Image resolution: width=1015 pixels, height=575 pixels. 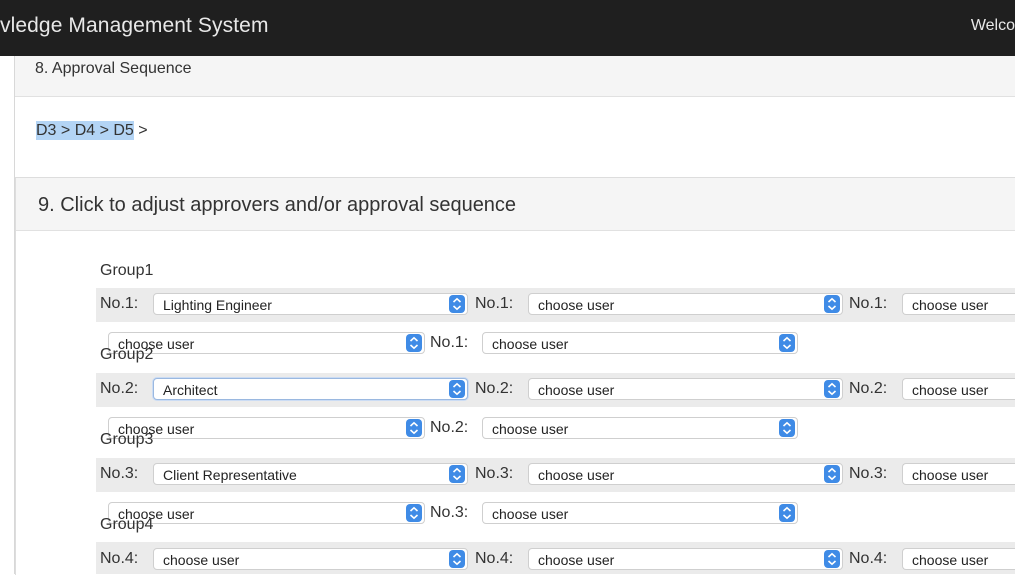 What do you see at coordinates (127, 270) in the screenshot?
I see `group-1-label: Group1` at bounding box center [127, 270].